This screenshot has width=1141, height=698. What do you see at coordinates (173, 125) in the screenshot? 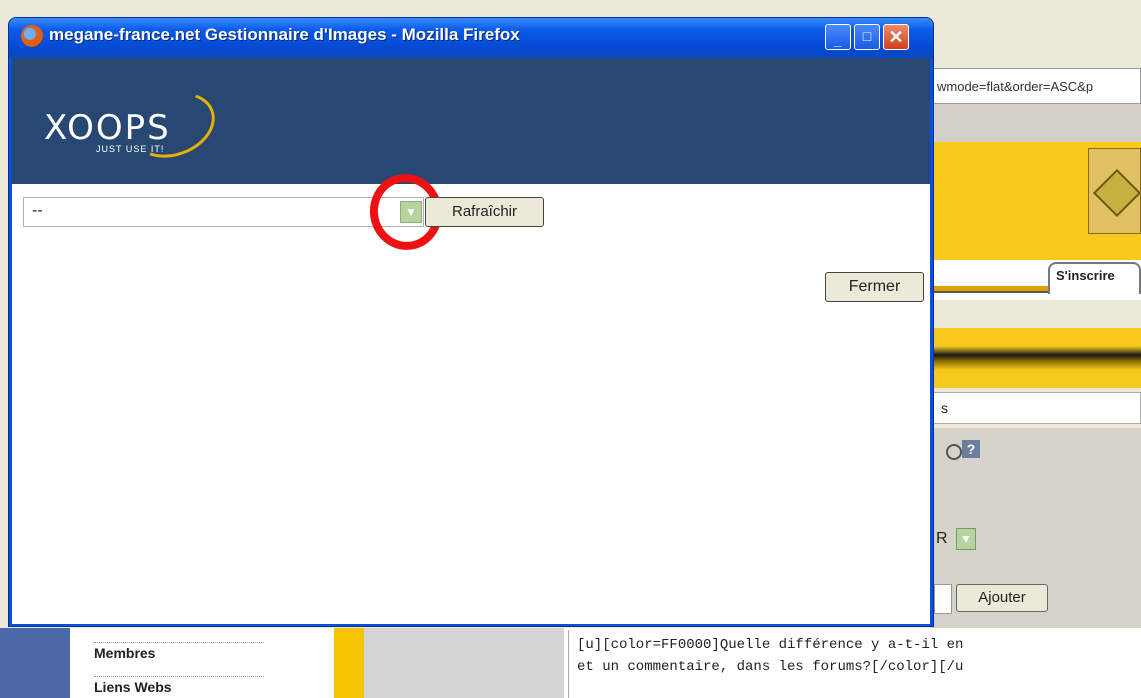
I see `logo-swoosh` at bounding box center [173, 125].